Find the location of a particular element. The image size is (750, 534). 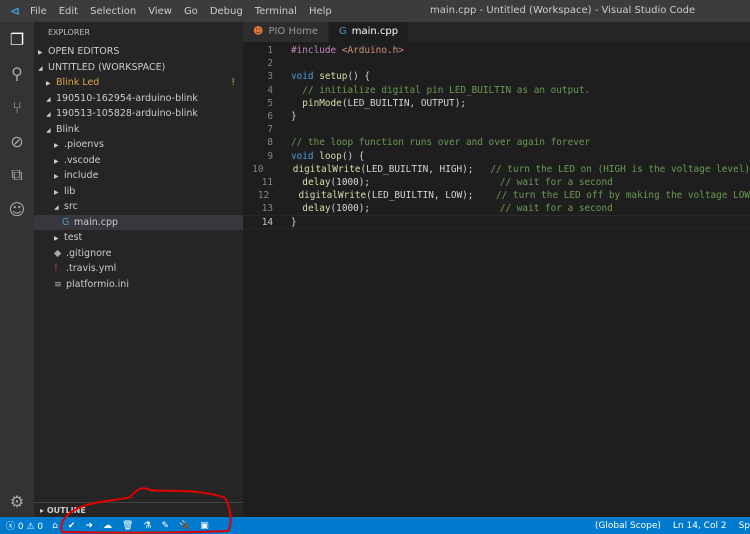

tree-item-label: .pioenvs is located at coordinates (84, 144).